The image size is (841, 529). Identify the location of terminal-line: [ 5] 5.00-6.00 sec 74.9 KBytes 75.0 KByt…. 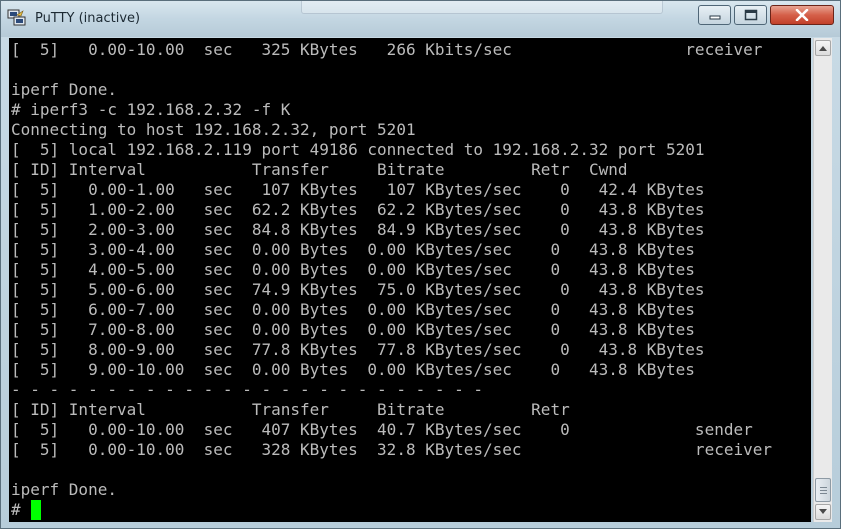
(358, 289).